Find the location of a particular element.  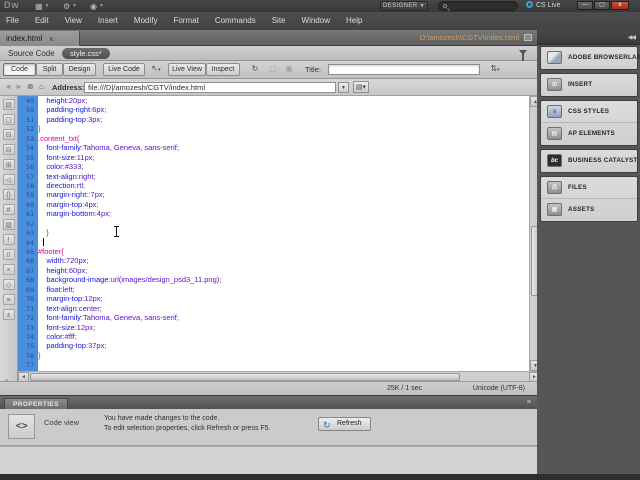

code-line-77: 77 is located at coordinates (273, 364).